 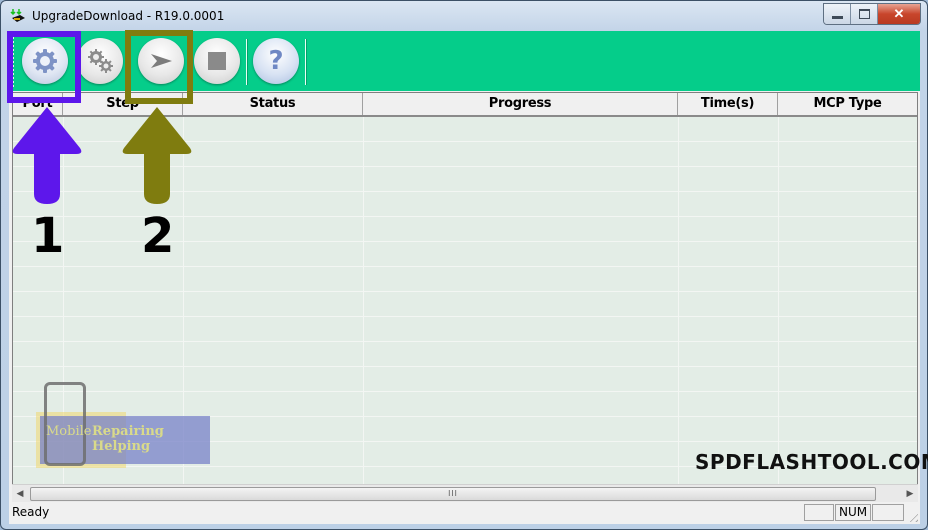 I want to click on maximize-icon, so click(x=864, y=14).